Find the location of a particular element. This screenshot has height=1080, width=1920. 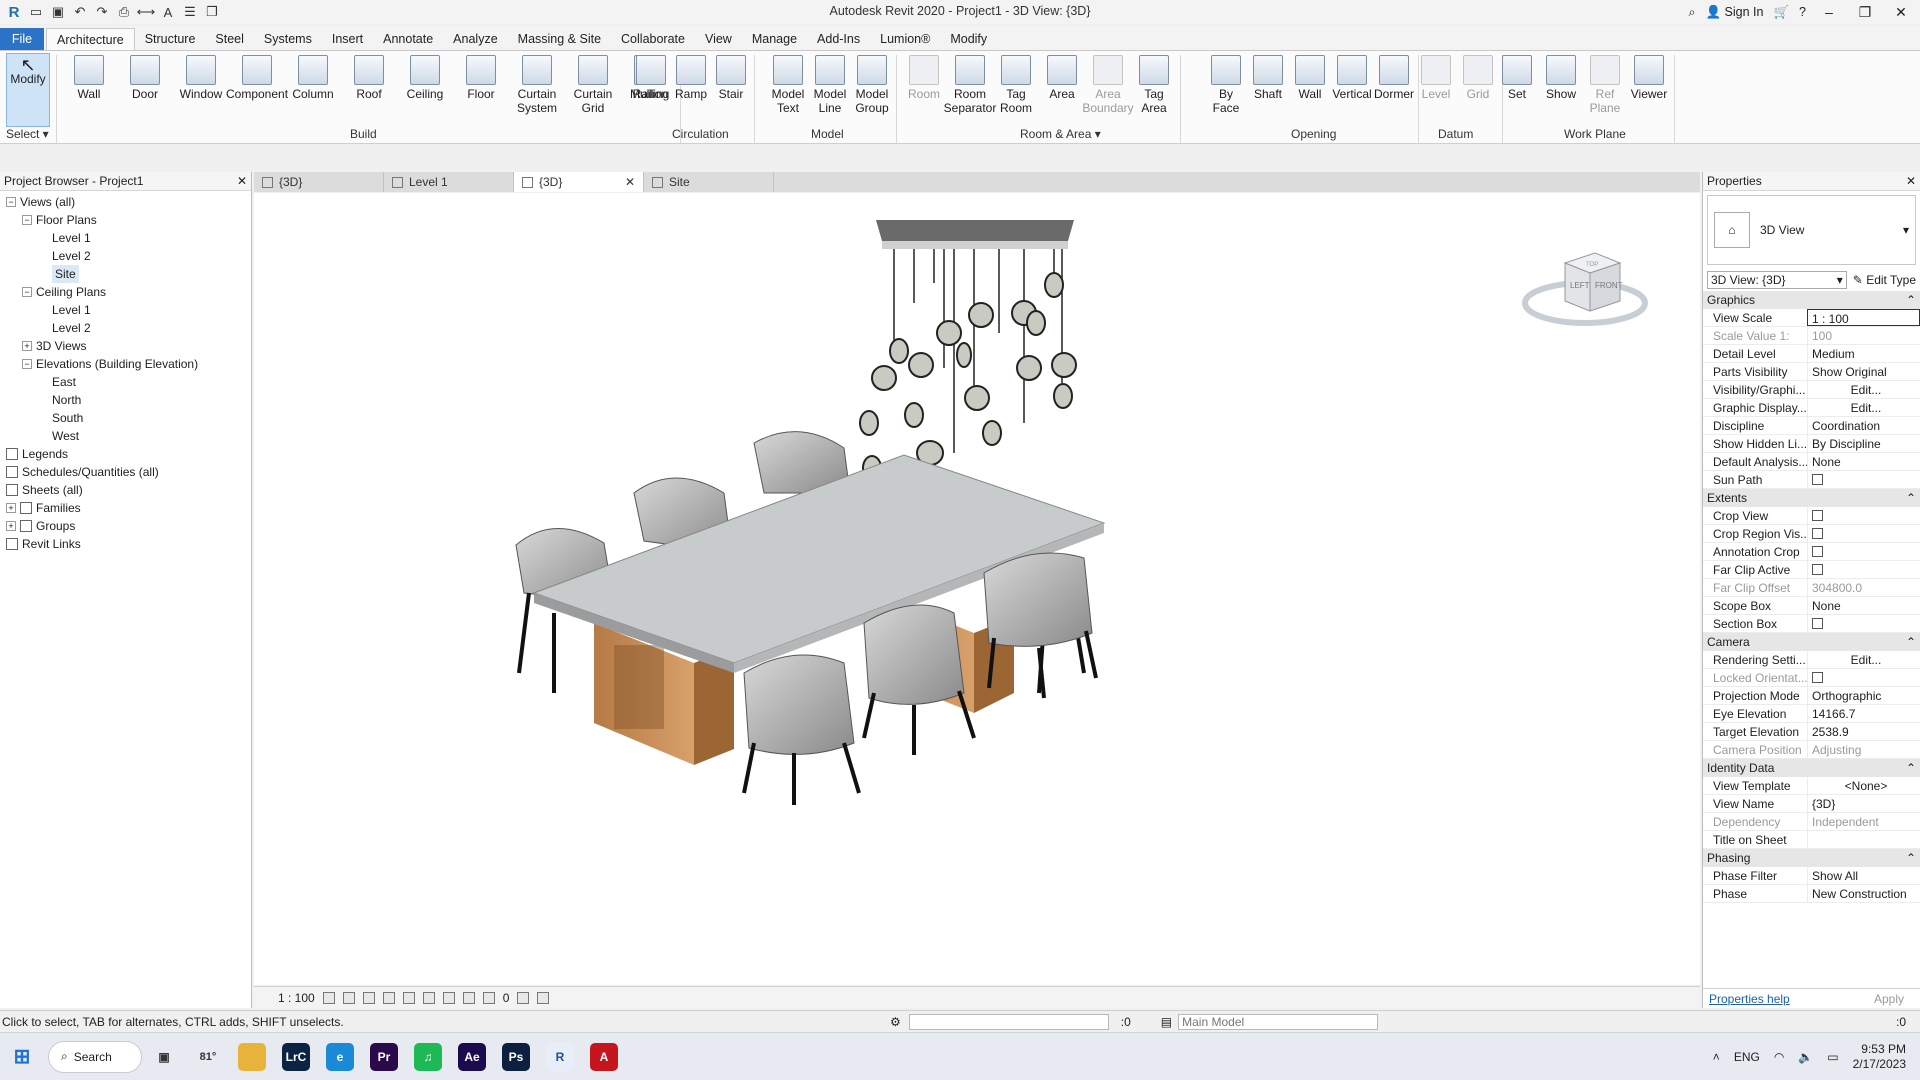

workset-dropdown is located at coordinates (1008, 1021).